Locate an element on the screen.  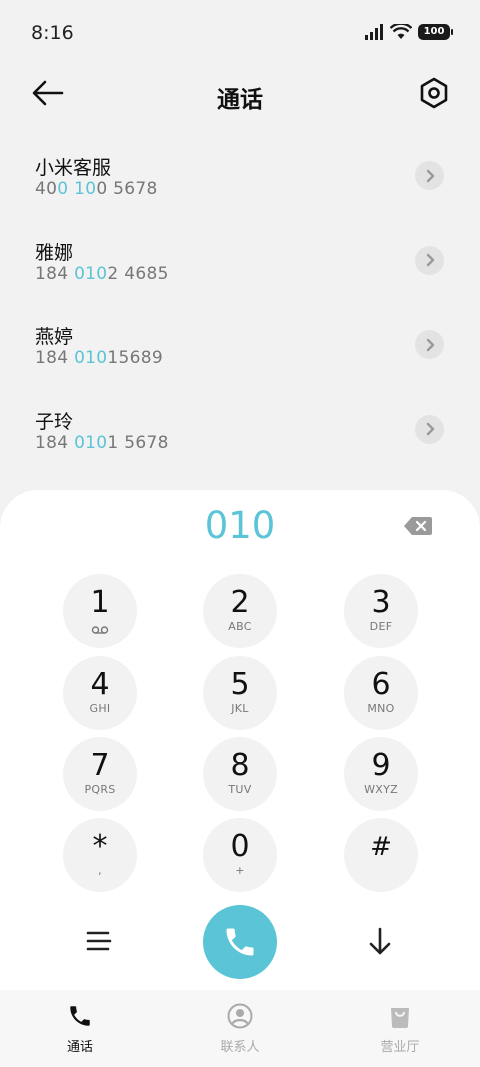
nav-label: 通话 is located at coordinates (79, 1047).